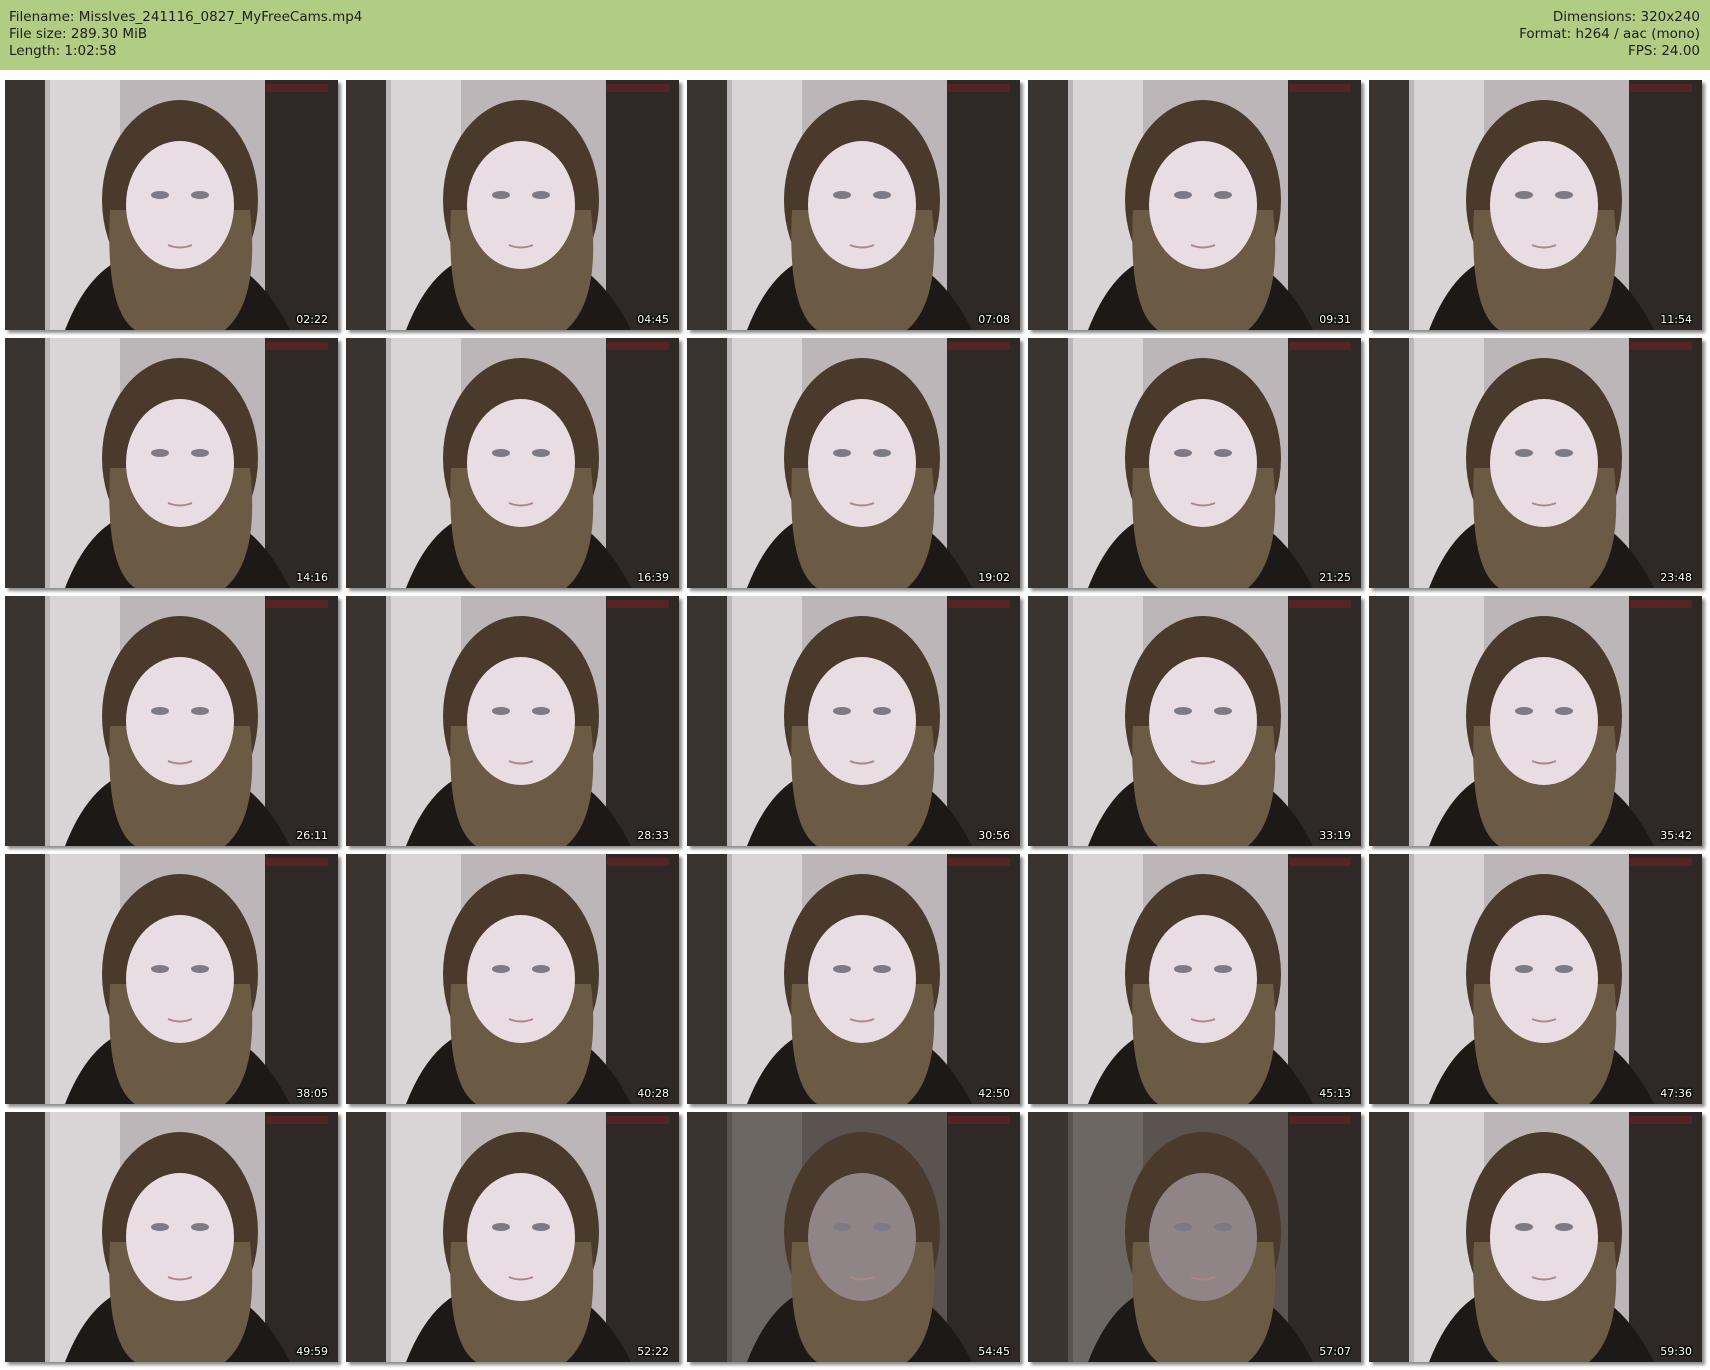 This screenshot has height=1370, width=1710. I want to click on timestamp-label: 28:33, so click(653, 835).